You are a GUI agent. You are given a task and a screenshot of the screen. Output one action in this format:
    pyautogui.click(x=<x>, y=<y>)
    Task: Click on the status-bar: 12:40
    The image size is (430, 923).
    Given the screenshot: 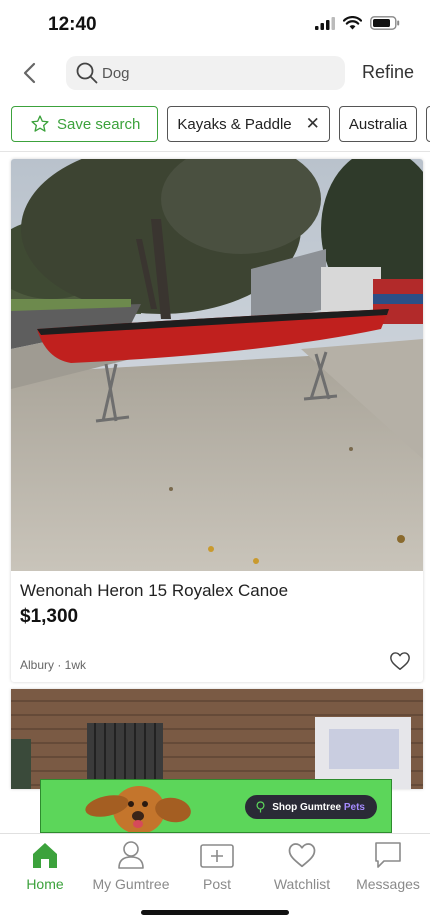 What is the action you would take?
    pyautogui.click(x=215, y=25)
    